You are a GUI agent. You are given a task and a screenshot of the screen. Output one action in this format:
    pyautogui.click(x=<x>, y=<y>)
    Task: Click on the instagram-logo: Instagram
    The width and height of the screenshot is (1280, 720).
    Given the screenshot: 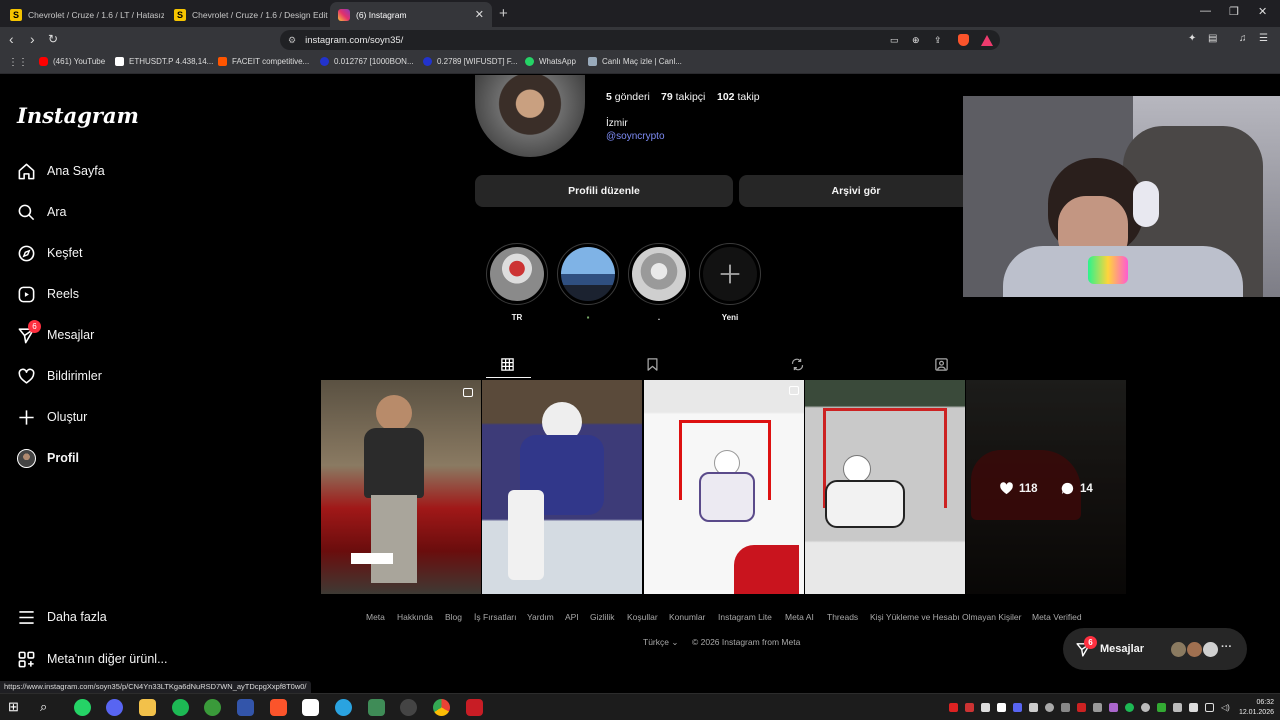 What is the action you would take?
    pyautogui.click(x=78, y=115)
    